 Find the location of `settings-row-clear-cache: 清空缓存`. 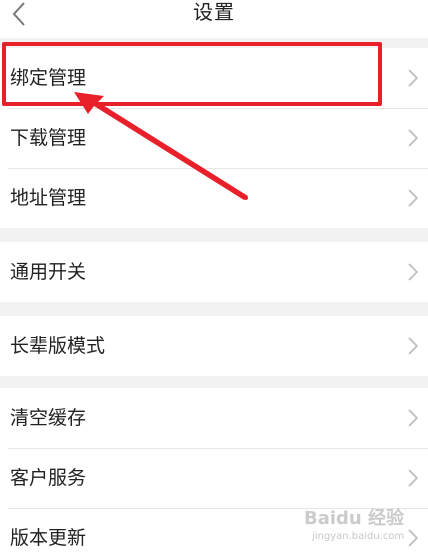

settings-row-clear-cache: 清空缓存 is located at coordinates (214, 418).